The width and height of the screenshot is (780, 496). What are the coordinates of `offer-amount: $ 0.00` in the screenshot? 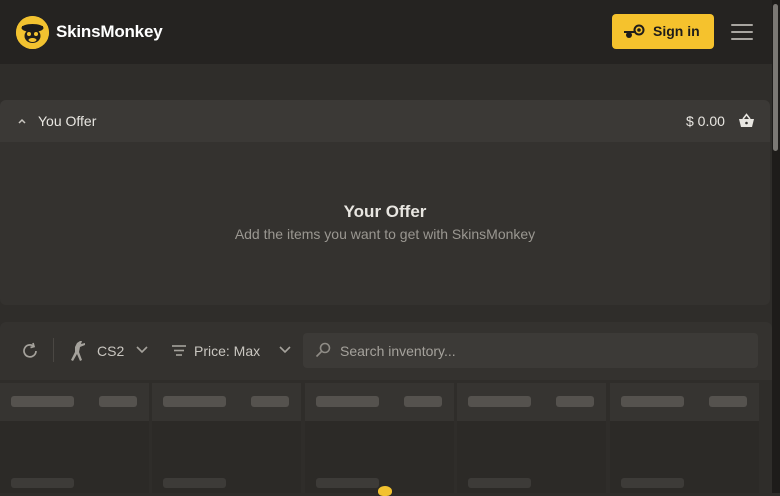 It's located at (705, 121).